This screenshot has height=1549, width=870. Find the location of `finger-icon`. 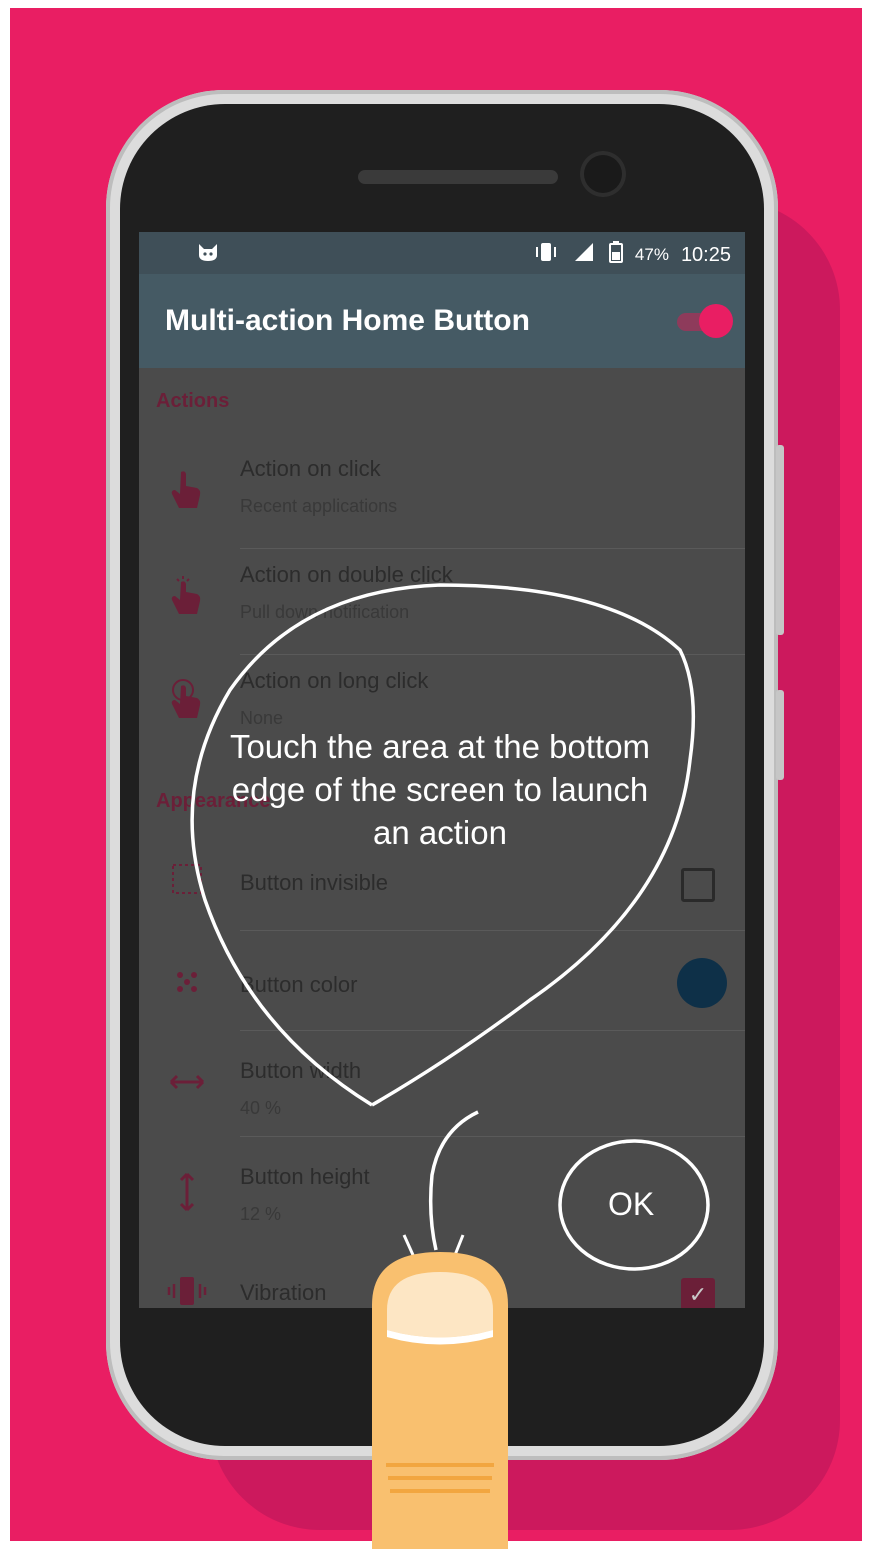

finger-icon is located at coordinates (440, 1400).